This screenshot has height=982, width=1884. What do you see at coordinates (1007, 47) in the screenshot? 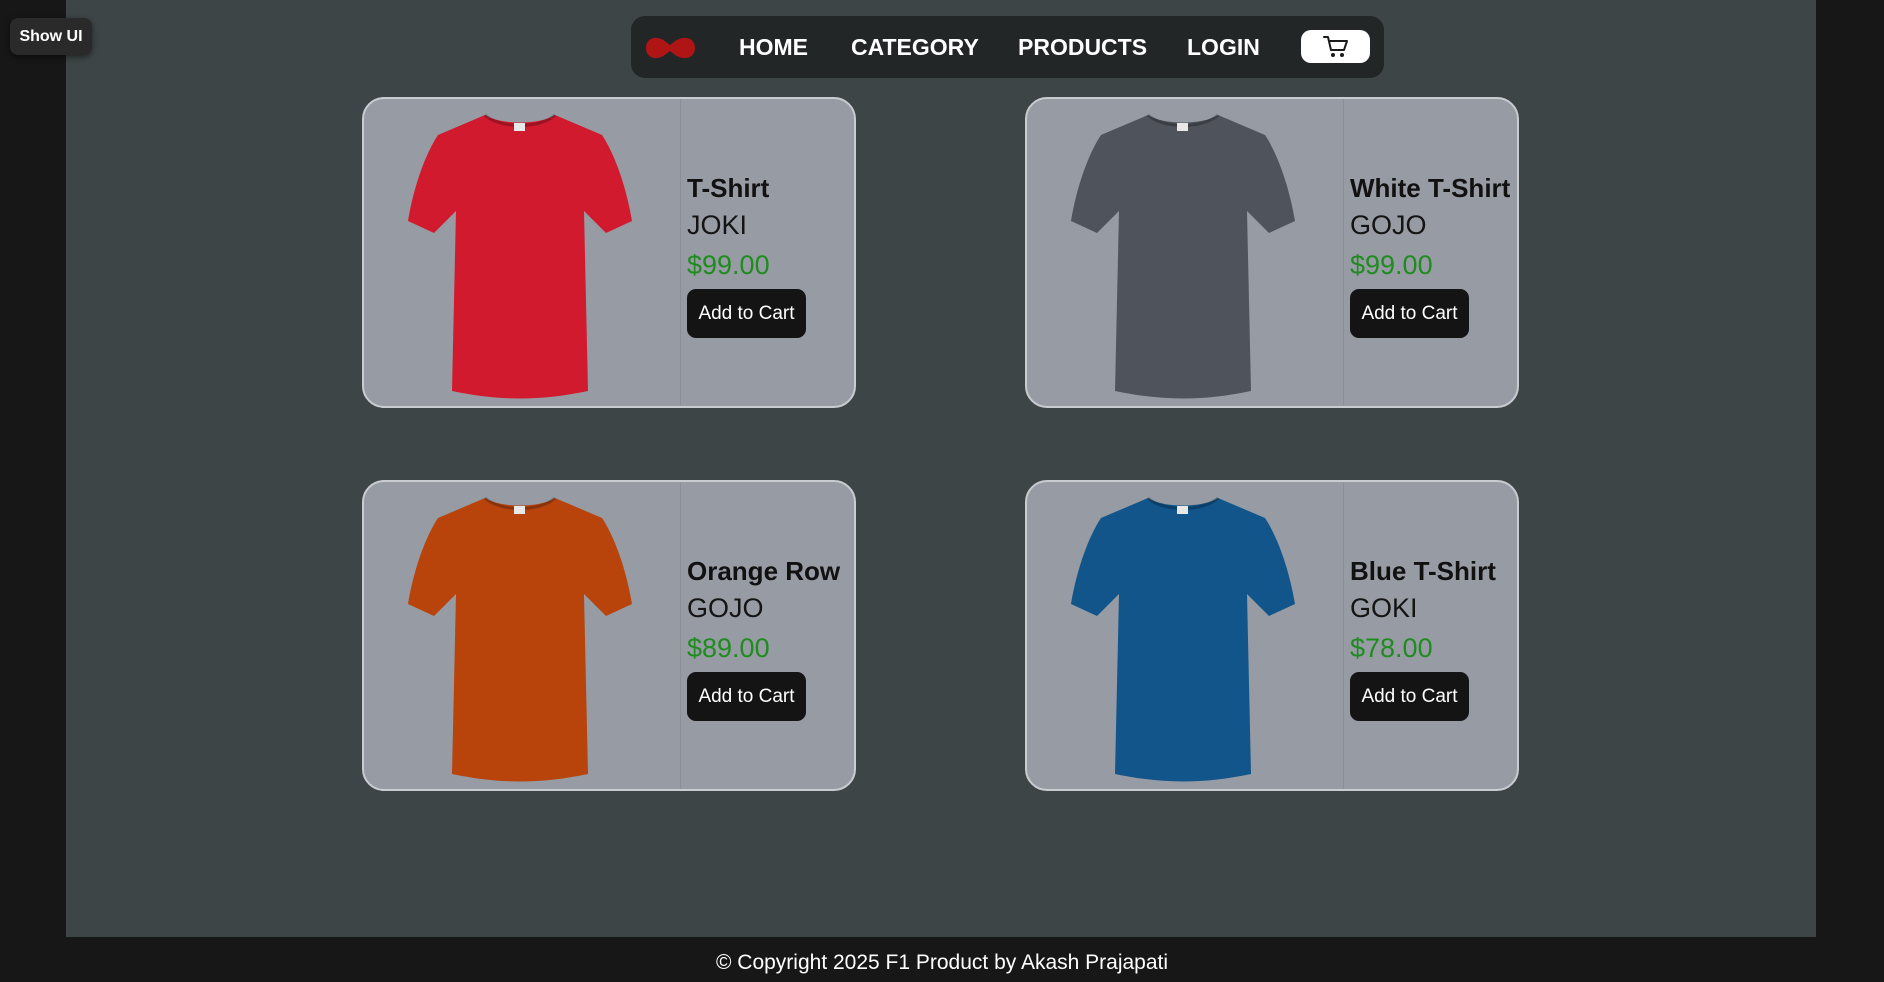
I see `navbar: HOME CATEGORY PRODUCTS LOGIN` at bounding box center [1007, 47].